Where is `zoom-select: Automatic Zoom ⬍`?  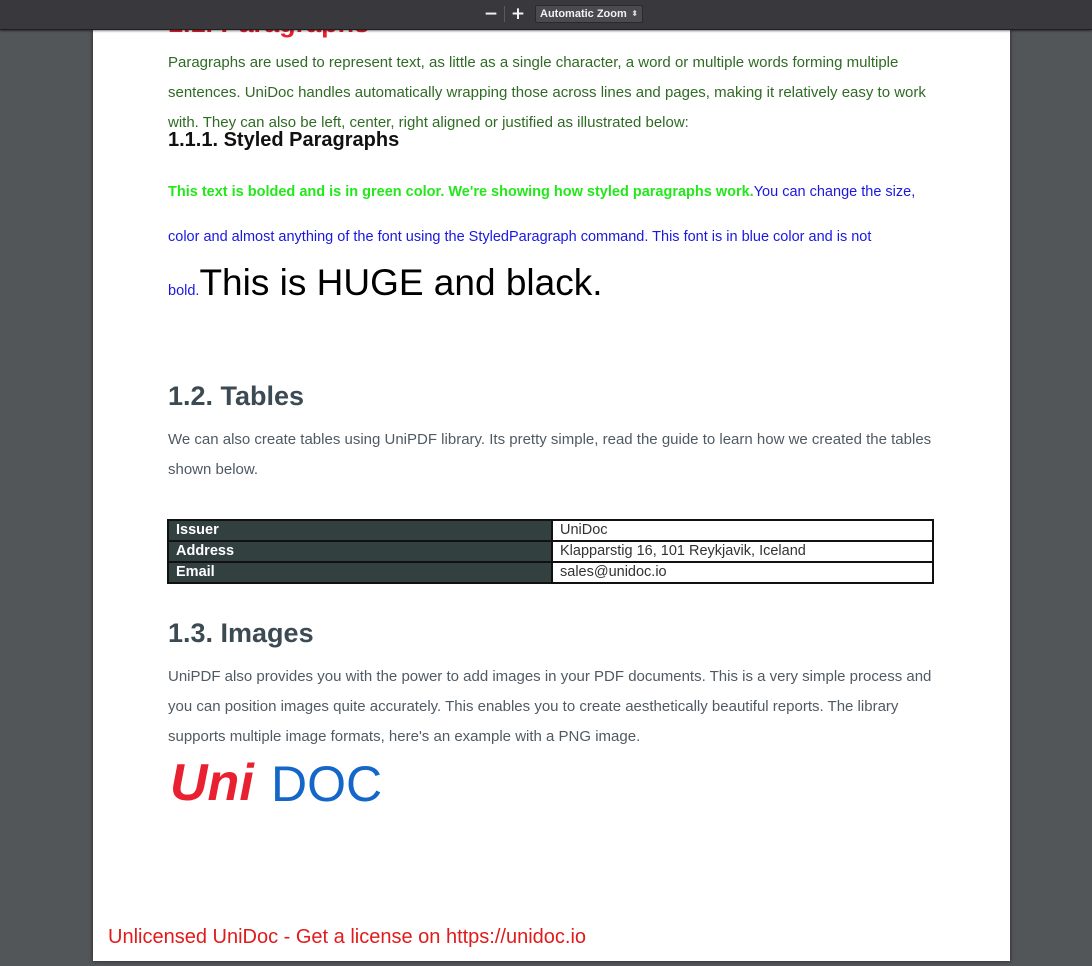
zoom-select: Automatic Zoom ⬍ is located at coordinates (589, 14).